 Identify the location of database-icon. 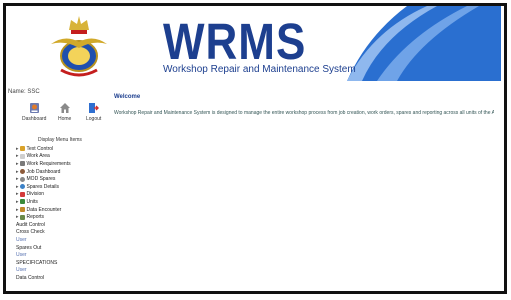
(22, 210).